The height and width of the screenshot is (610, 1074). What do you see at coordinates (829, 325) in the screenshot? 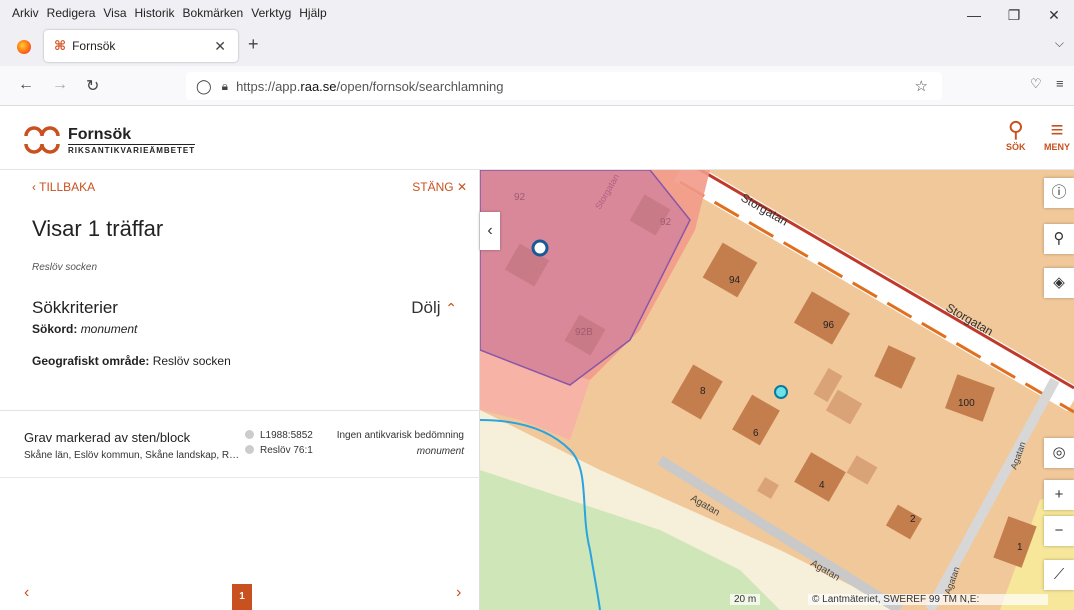
I see `house-number: 96` at bounding box center [829, 325].